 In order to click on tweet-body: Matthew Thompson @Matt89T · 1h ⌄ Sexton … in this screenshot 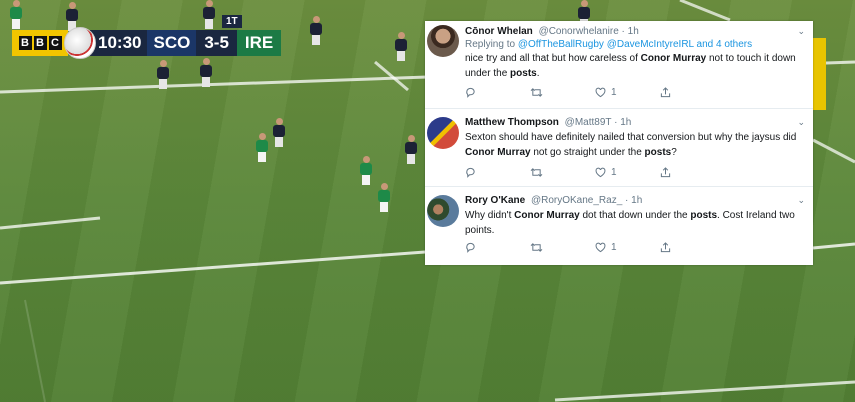, I will do `click(635, 138)`.